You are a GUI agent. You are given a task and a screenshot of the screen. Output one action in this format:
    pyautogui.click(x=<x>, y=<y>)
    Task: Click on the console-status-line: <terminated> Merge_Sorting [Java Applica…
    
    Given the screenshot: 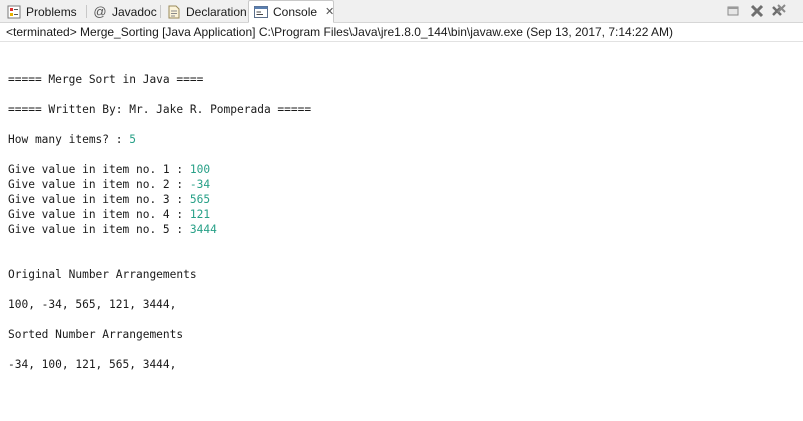 What is the action you would take?
    pyautogui.click(x=401, y=32)
    